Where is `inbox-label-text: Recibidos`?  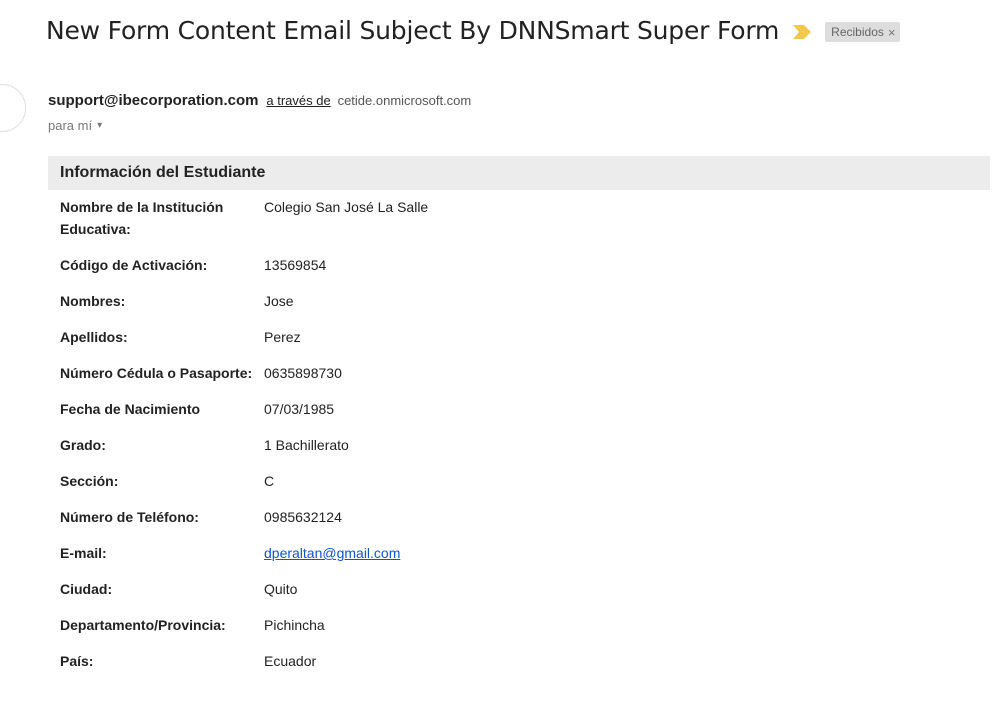 inbox-label-text: Recibidos is located at coordinates (857, 32).